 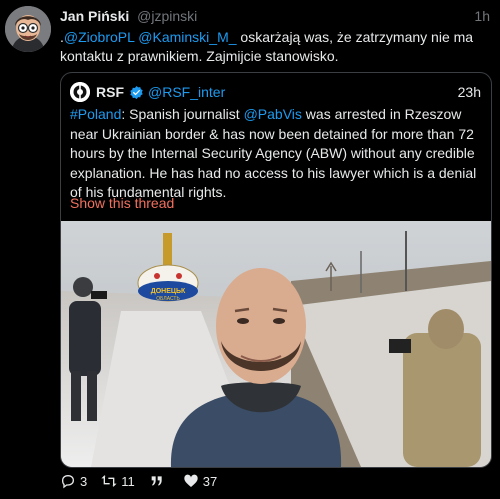 I want to click on verified-badge-icon, so click(x=136, y=92).